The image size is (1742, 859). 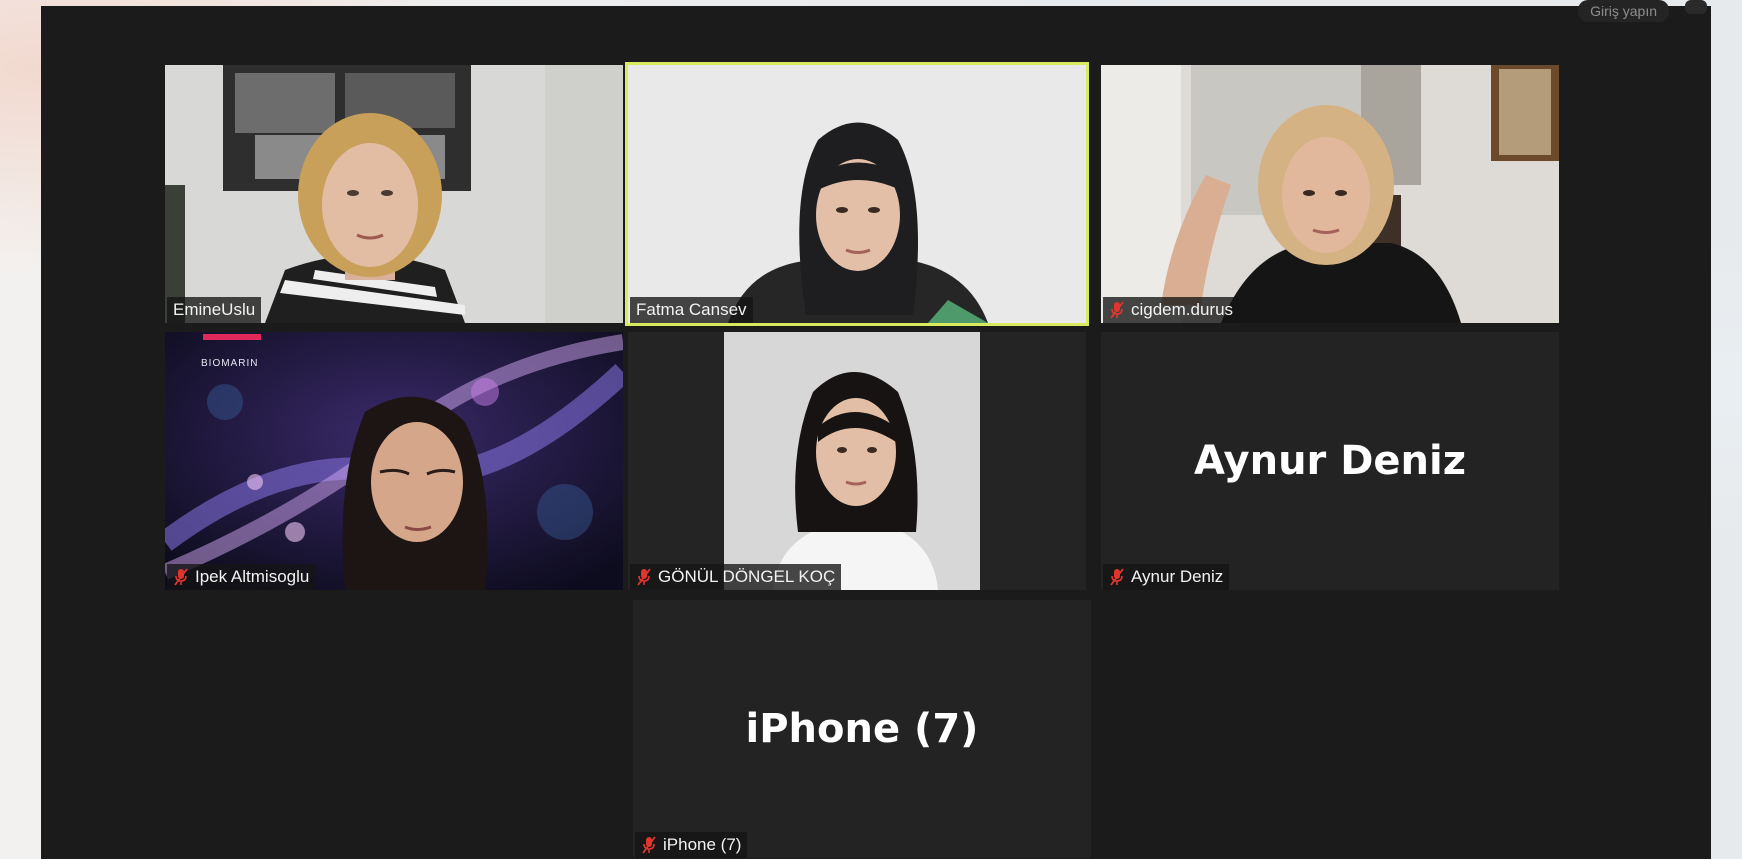 I want to click on participant-name: iPhone (7), so click(x=702, y=844).